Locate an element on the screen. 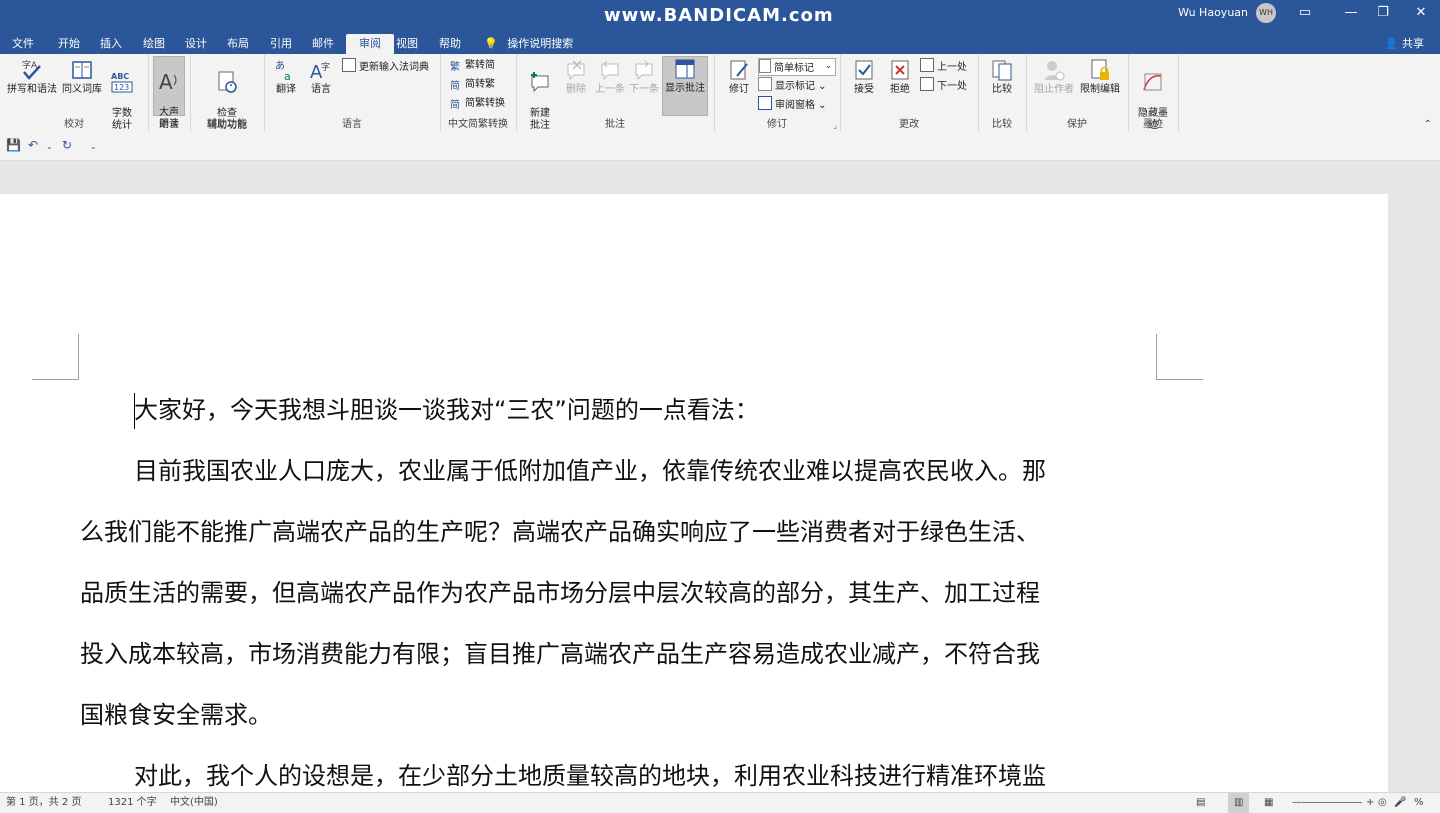  group-label: 比较 is located at coordinates (1002, 124).